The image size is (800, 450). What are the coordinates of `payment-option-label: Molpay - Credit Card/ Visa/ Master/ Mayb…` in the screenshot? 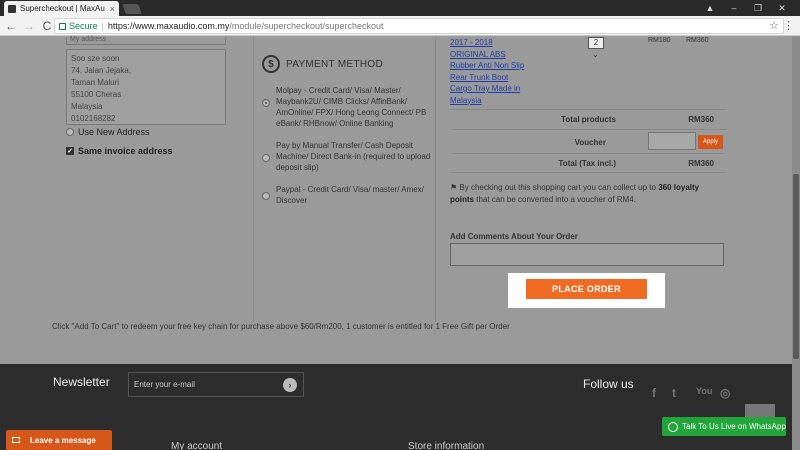 It's located at (351, 107).